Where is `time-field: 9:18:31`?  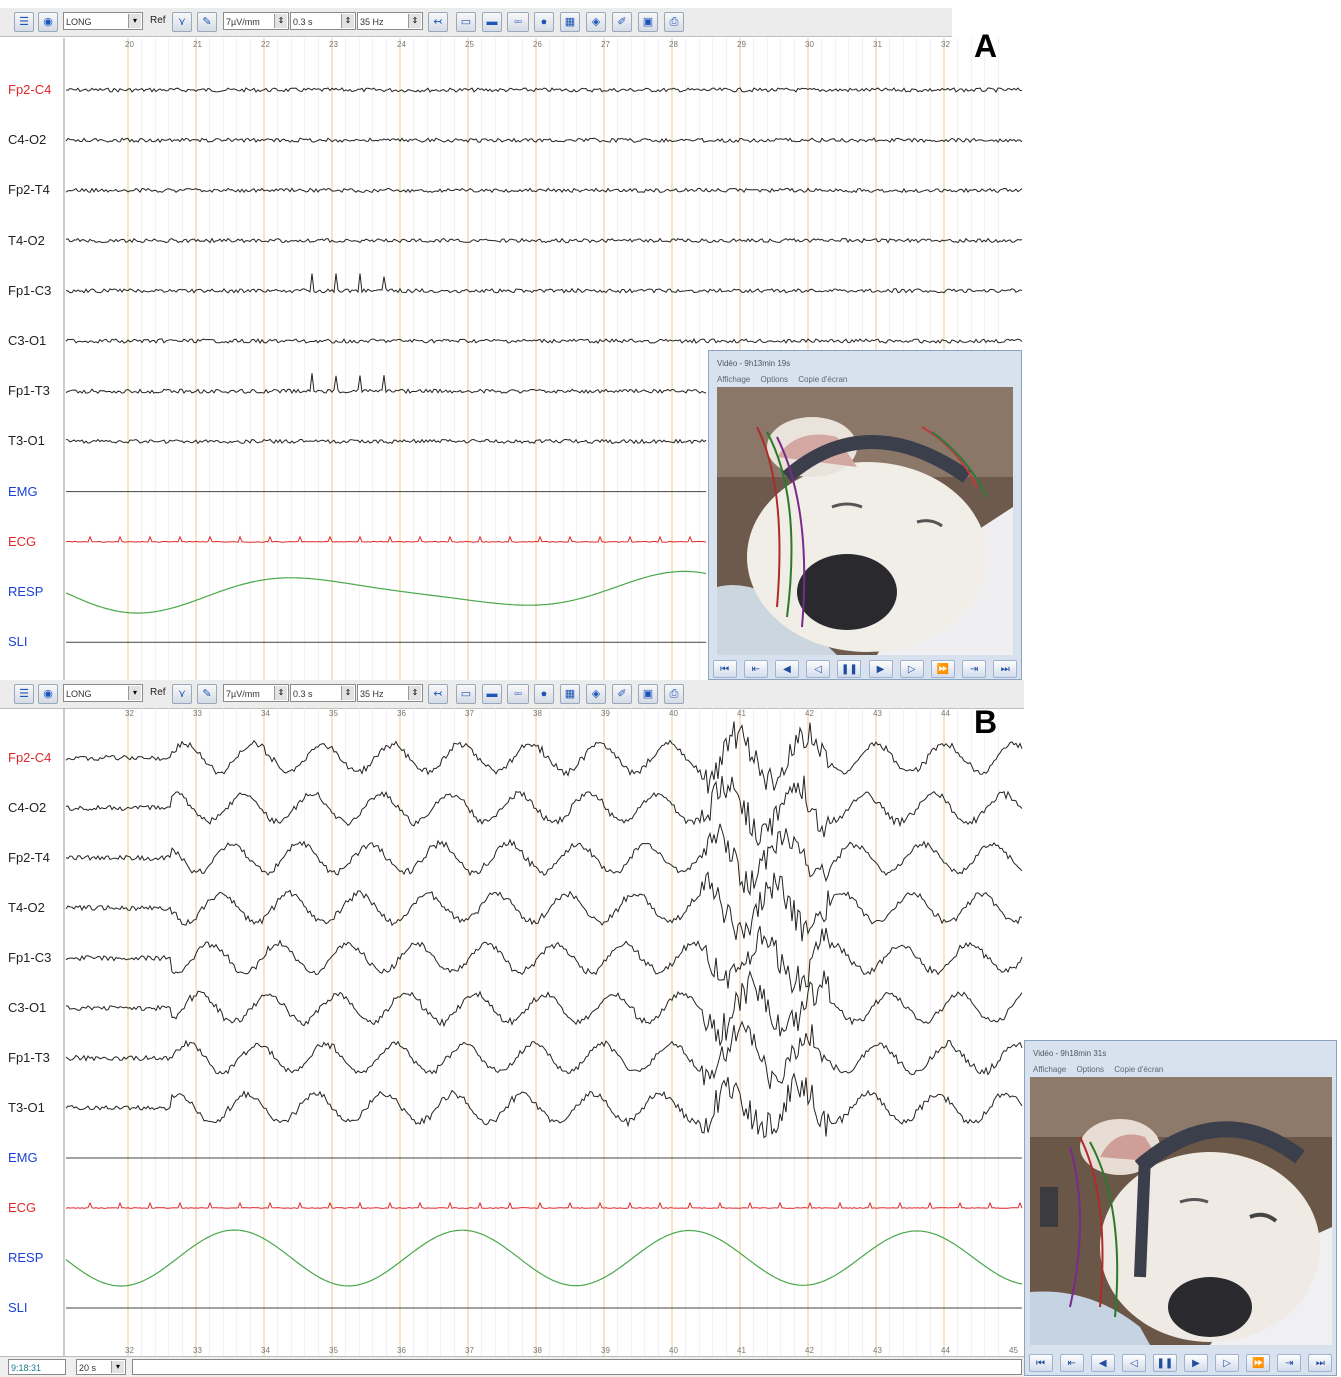
time-field: 9:18:31 is located at coordinates (37, 1367).